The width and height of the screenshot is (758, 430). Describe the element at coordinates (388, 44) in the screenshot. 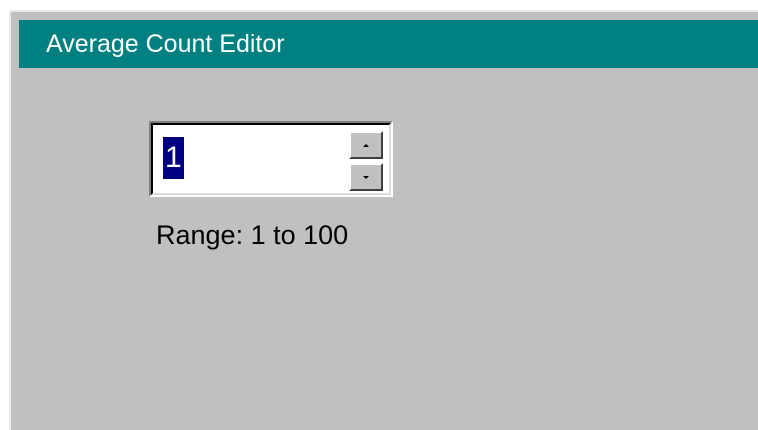

I see `title-bar: Average Count Editor` at that location.